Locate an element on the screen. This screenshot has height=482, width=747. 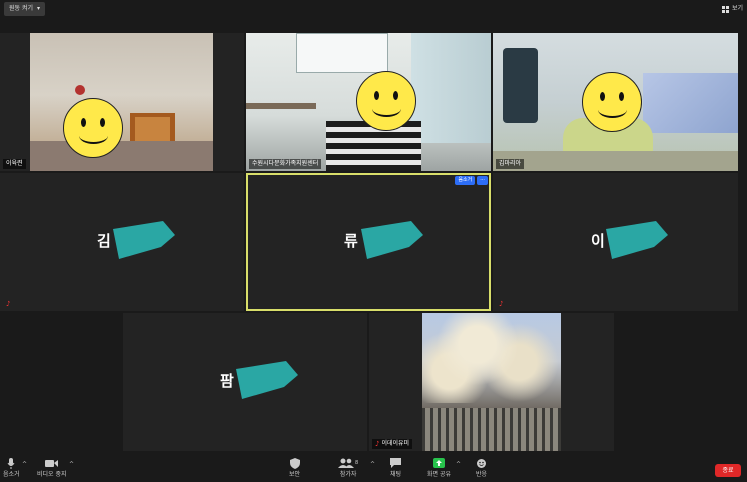
view-label: 보기 is located at coordinates (737, 8).